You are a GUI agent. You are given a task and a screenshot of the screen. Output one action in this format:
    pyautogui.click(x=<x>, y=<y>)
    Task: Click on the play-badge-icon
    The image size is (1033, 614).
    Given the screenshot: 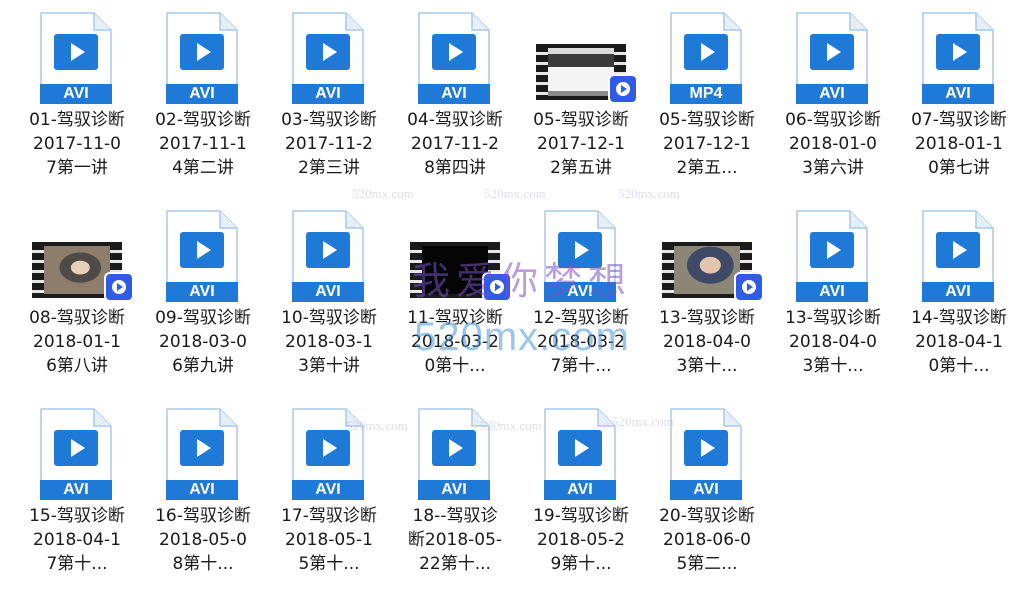 What is the action you would take?
    pyautogui.click(x=497, y=287)
    